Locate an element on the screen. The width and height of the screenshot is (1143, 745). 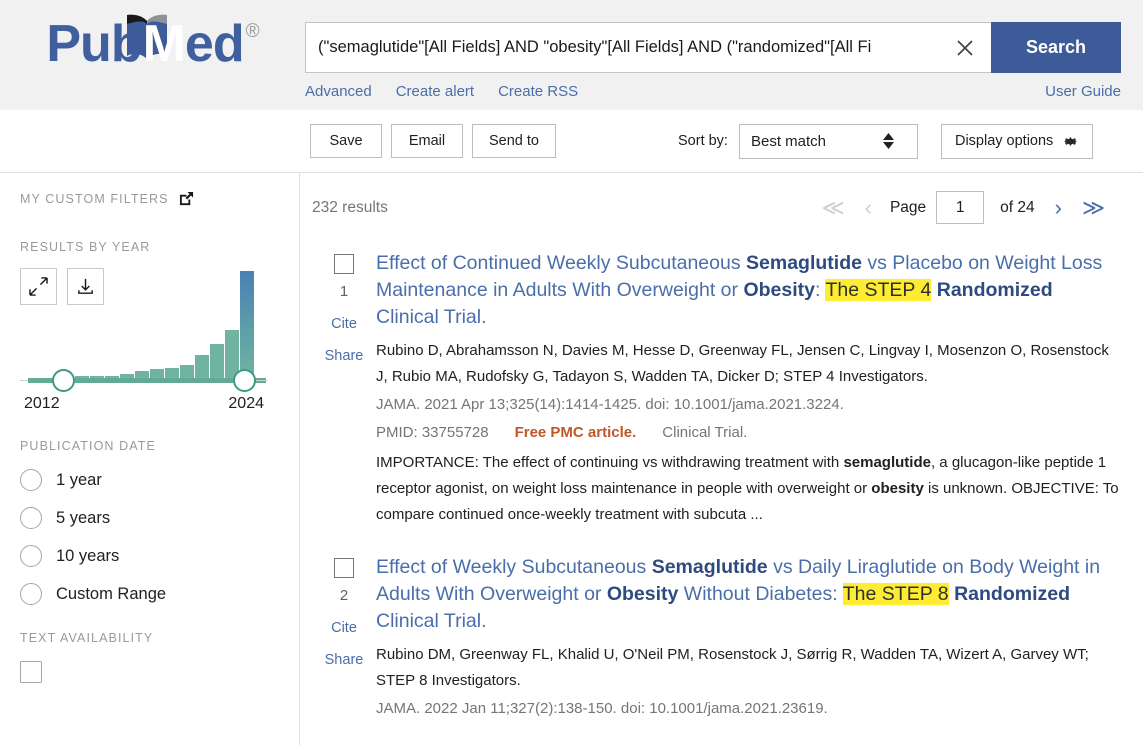
axis-tail-right is located at coordinates (262, 380).